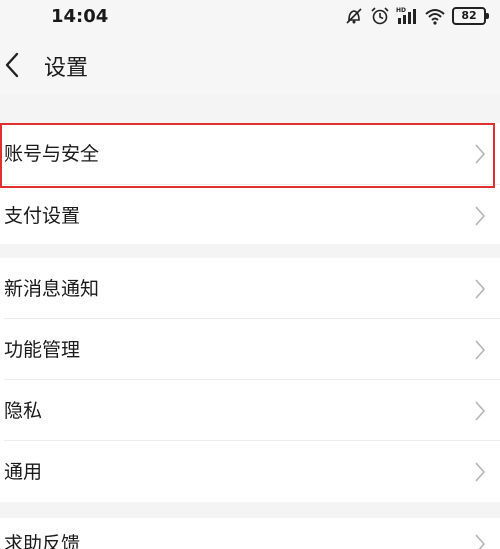 Image resolution: width=500 pixels, height=549 pixels. Describe the element at coordinates (42, 541) in the screenshot. I see `settings-item-label: 求助反馈` at that location.